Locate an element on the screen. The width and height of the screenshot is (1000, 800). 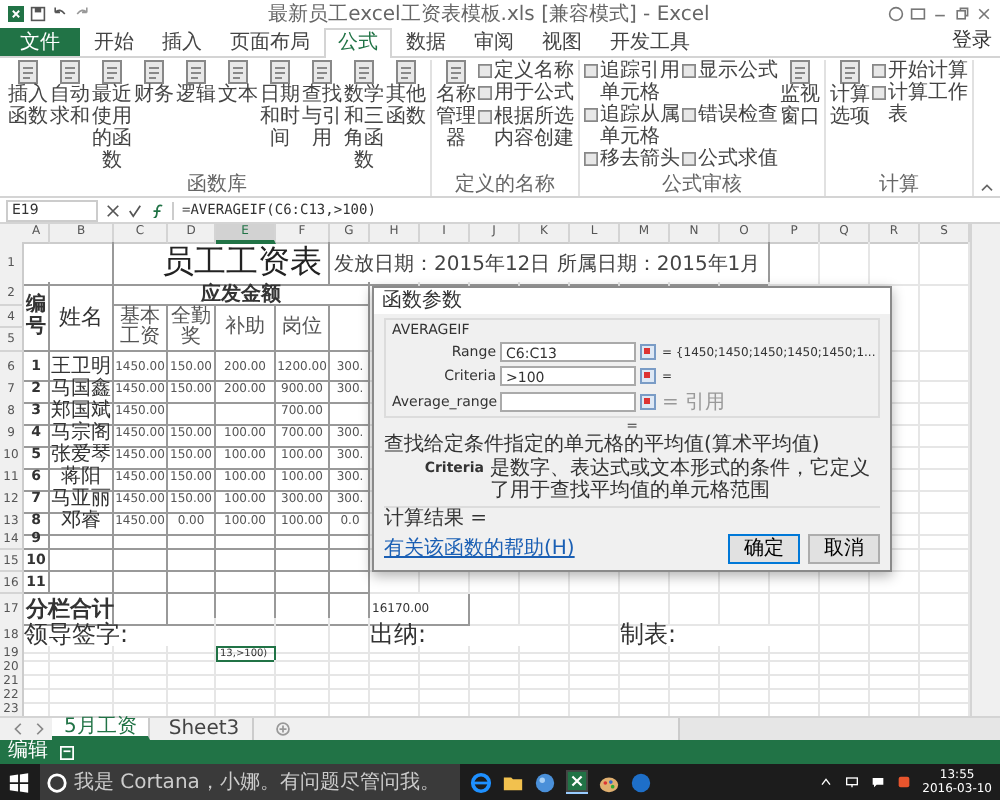
ribbon-button: 根据所选内容创建 is located at coordinates (526, 127).